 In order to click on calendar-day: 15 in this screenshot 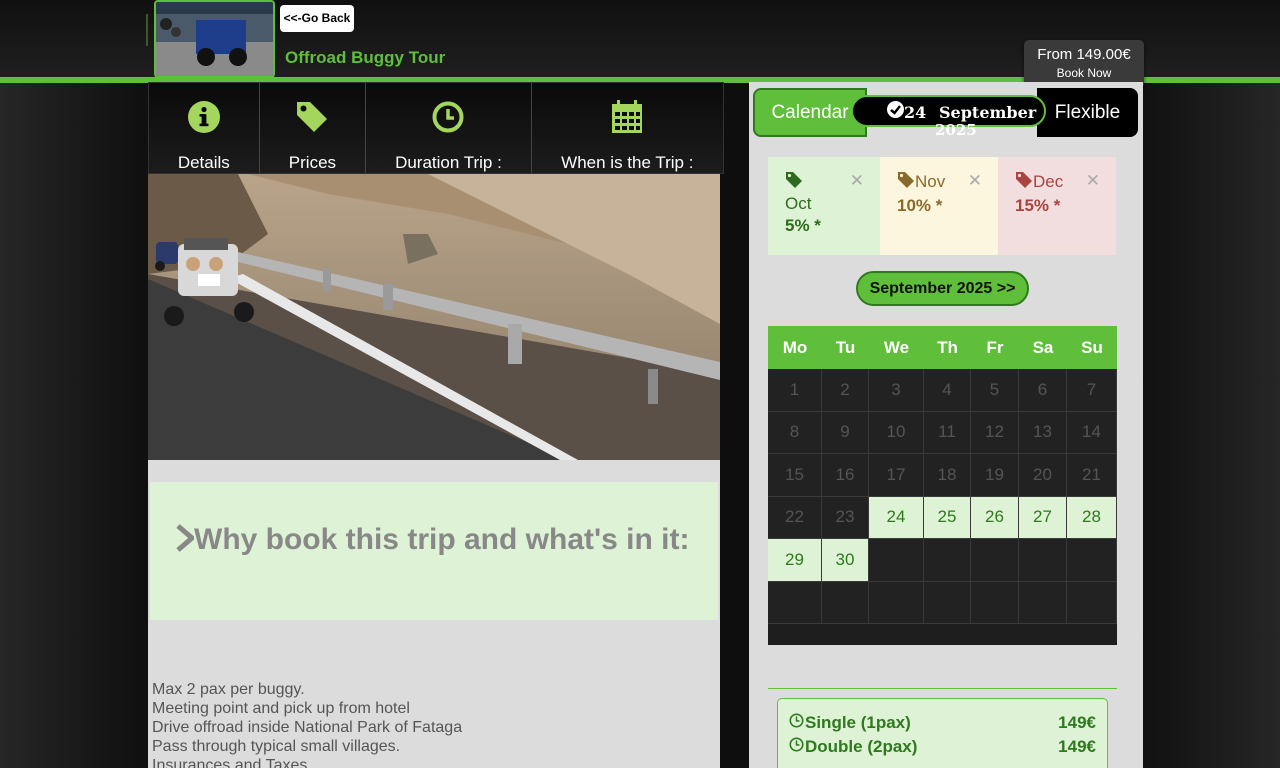, I will do `click(795, 475)`.